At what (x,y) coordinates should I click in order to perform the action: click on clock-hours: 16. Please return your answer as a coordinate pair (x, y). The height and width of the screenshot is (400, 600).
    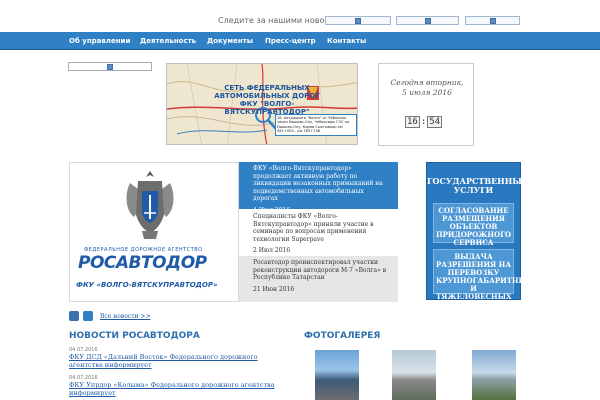
    Looking at the image, I should click on (412, 122).